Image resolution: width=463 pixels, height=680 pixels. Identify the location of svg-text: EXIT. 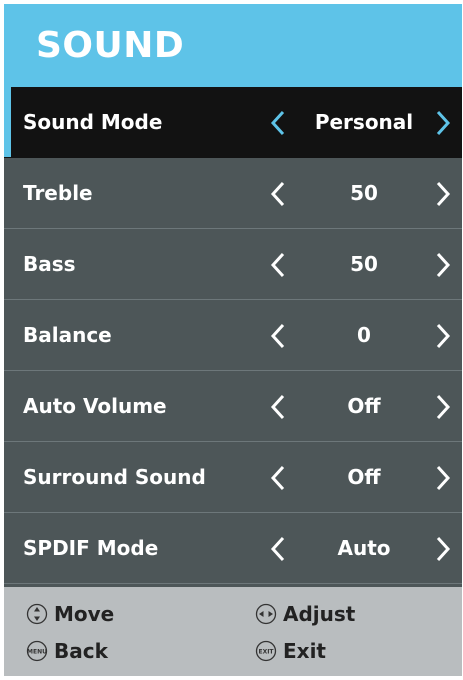
(266, 652).